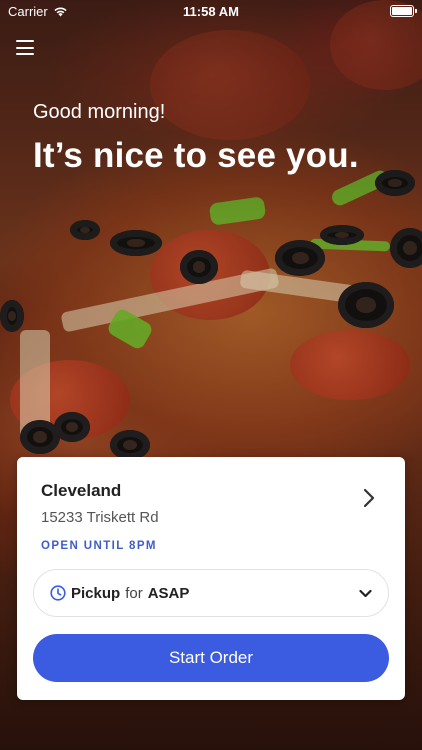 The width and height of the screenshot is (422, 750). Describe the element at coordinates (58, 593) in the screenshot. I see `clock-icon` at that location.